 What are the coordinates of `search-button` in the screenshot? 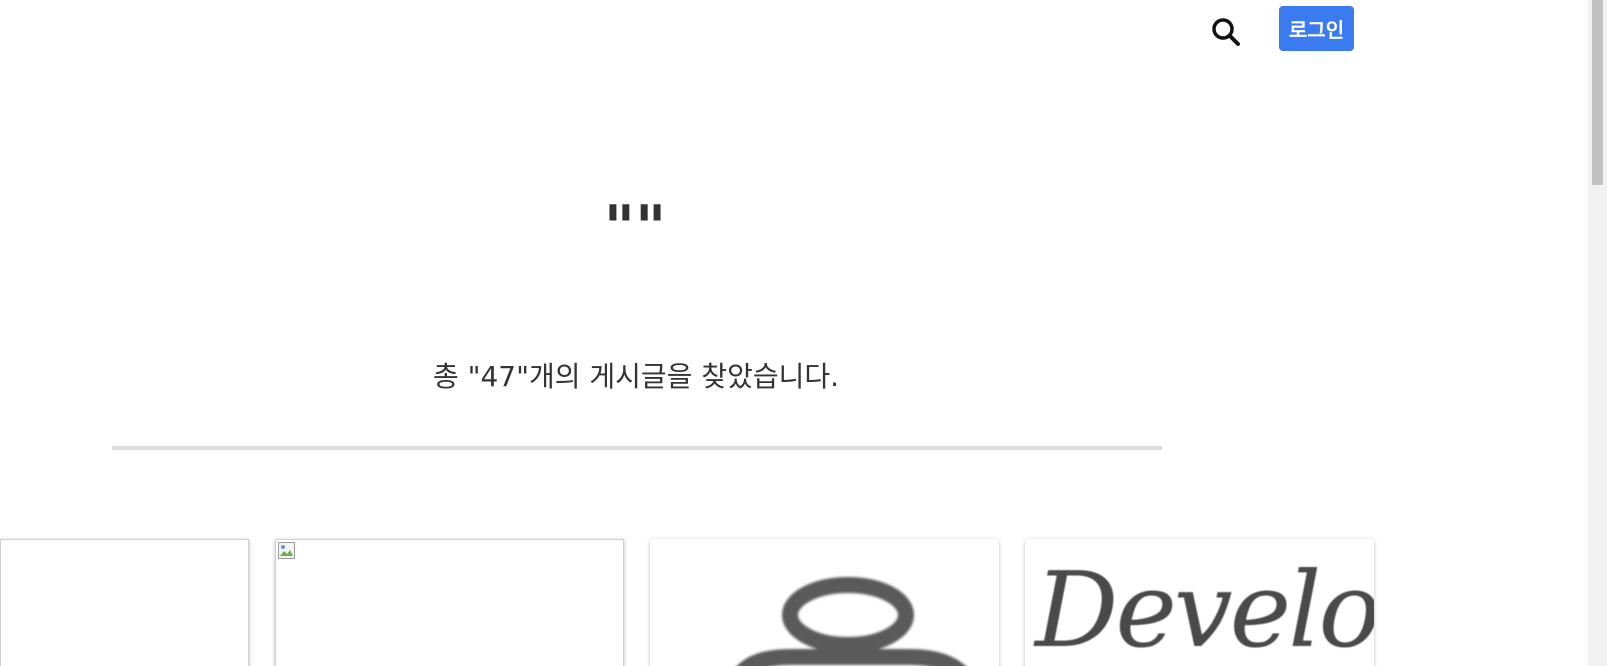 It's located at (1226, 32).